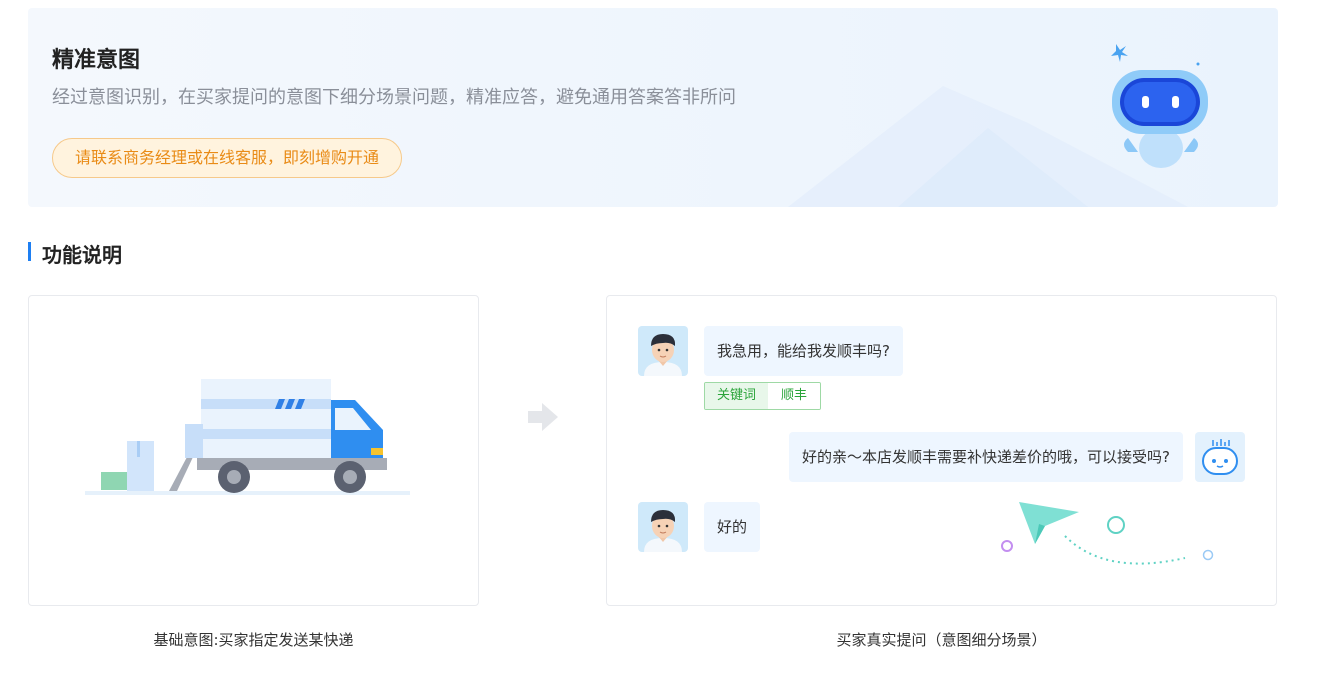 This screenshot has width=1327, height=682. What do you see at coordinates (29, 251) in the screenshot?
I see `section-accent-bar` at bounding box center [29, 251].